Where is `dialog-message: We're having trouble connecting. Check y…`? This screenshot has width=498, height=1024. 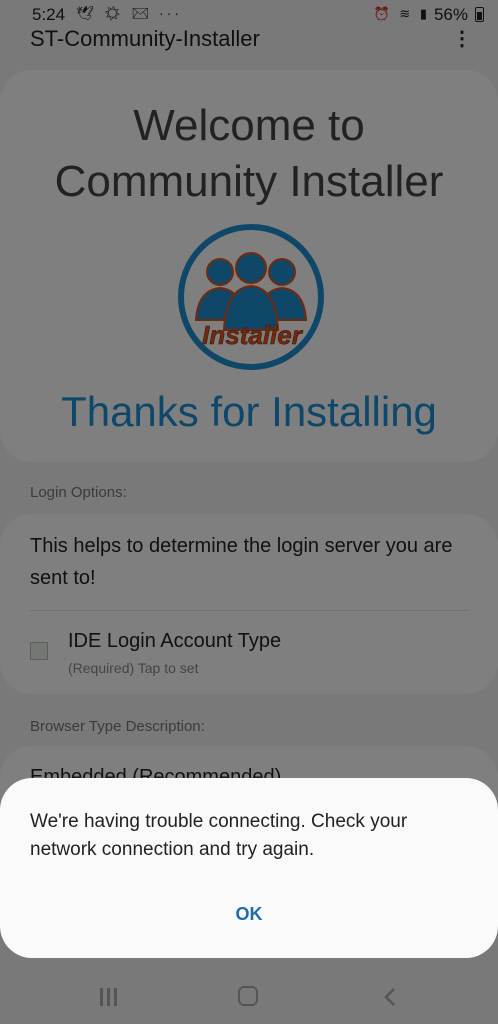 dialog-message: We're having trouble connecting. Check y… is located at coordinates (219, 835).